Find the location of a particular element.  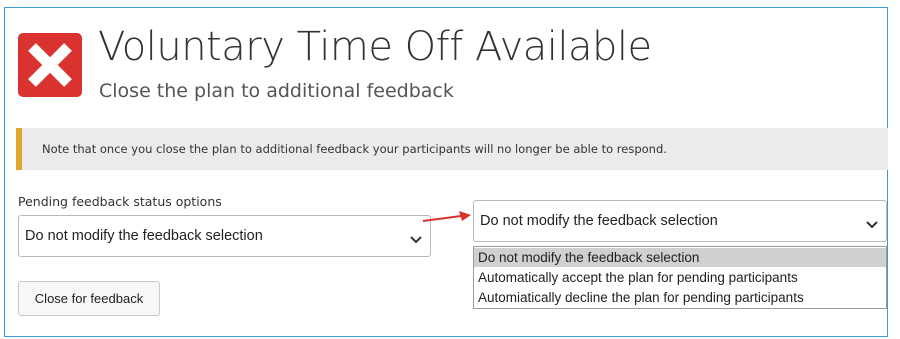

close-for-feedback-button: Close for feedback is located at coordinates (89, 298).